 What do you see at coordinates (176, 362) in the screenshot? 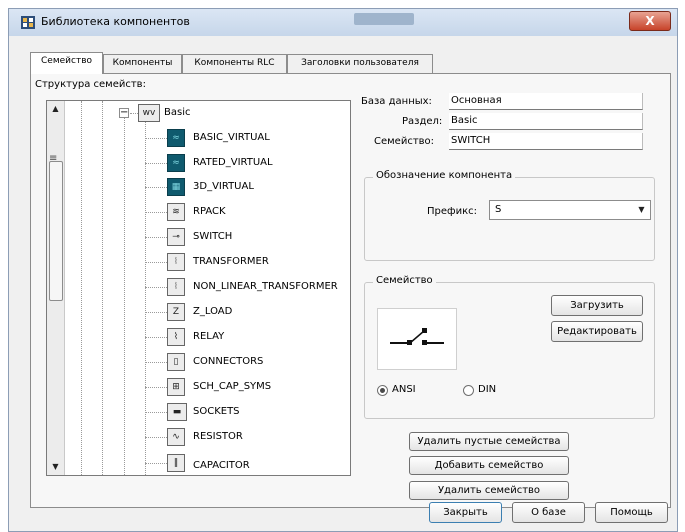
I see `connectors-icon: ▯` at bounding box center [176, 362].